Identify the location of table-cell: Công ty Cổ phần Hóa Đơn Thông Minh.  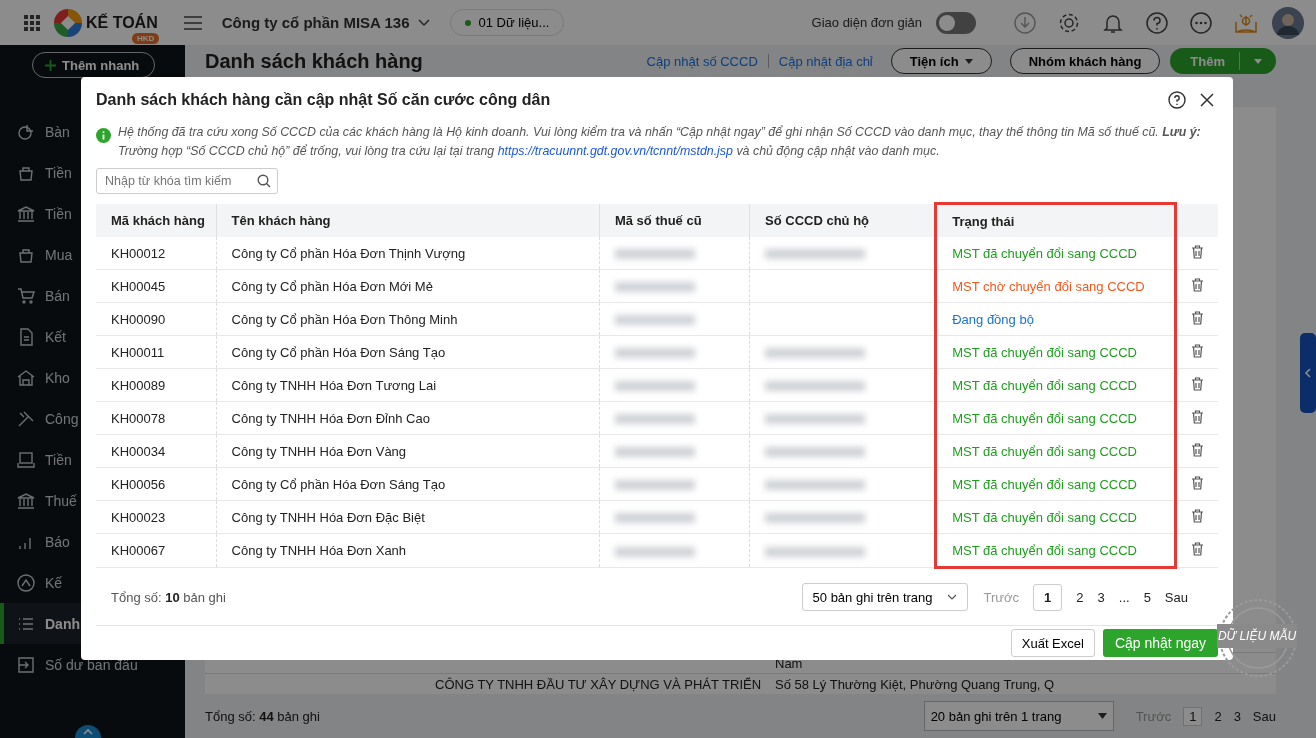
(408, 319).